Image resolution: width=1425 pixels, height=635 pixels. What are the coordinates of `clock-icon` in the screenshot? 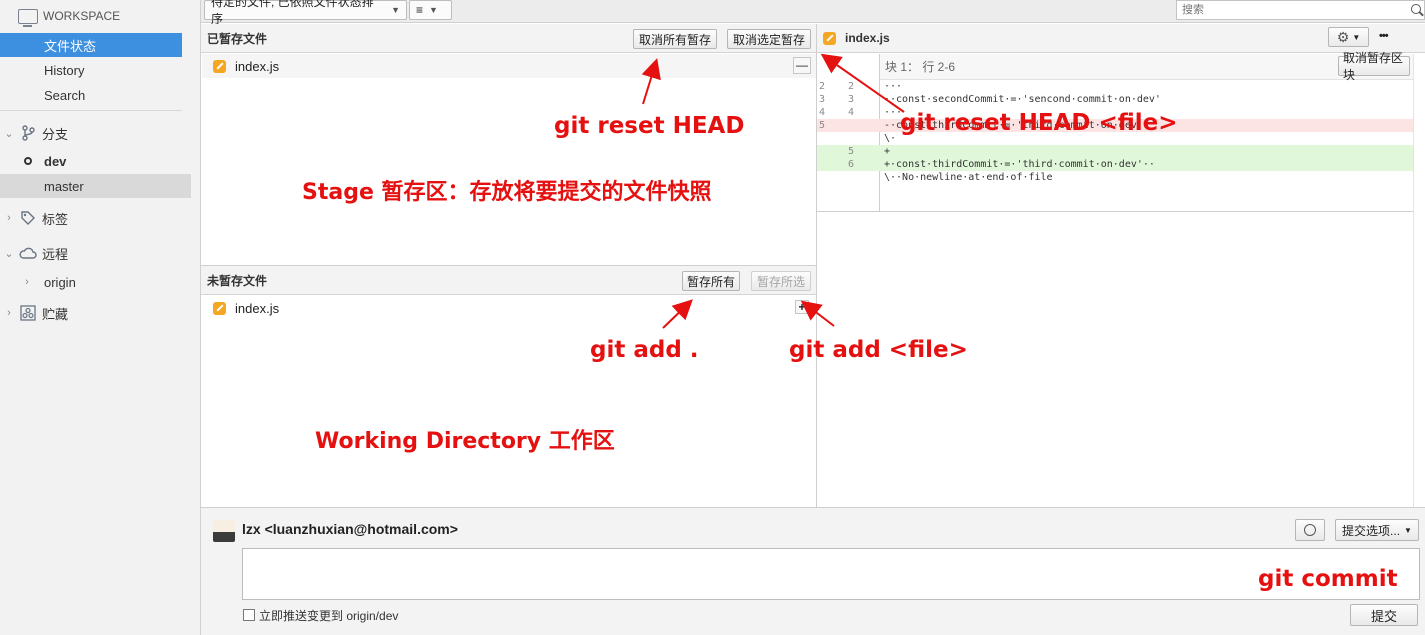 It's located at (1310, 530).